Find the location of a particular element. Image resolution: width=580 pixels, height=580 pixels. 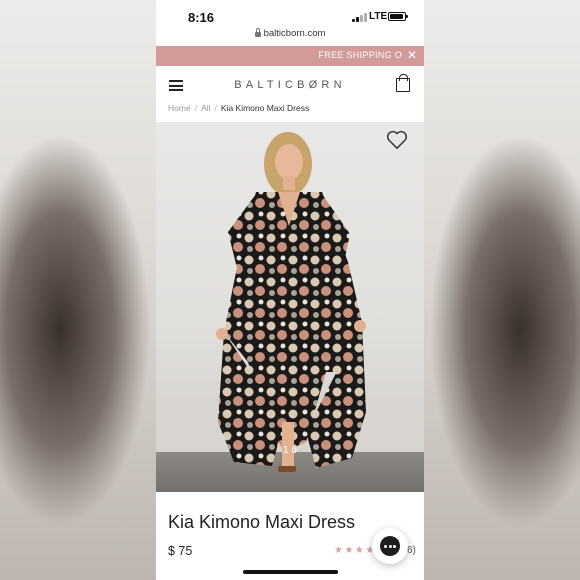

promo-banner: FREE SHIPPING O ✕ is located at coordinates (290, 56).